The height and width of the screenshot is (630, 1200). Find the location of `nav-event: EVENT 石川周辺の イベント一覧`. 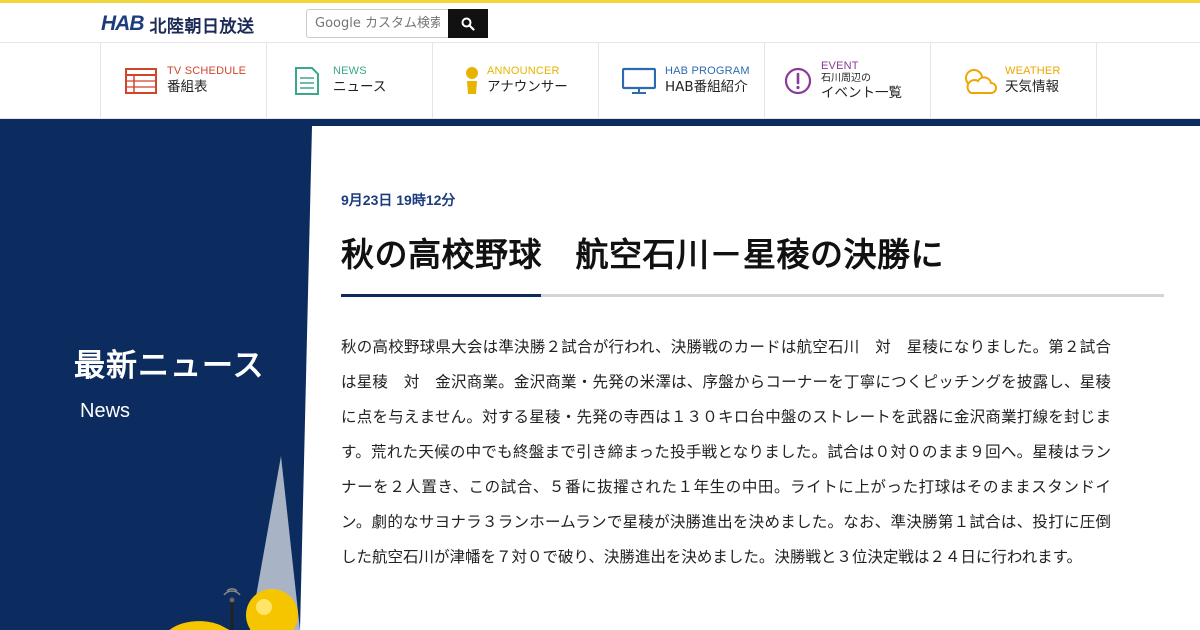

nav-event: EVENT 石川周辺の イベント一覧 is located at coordinates (847, 80).